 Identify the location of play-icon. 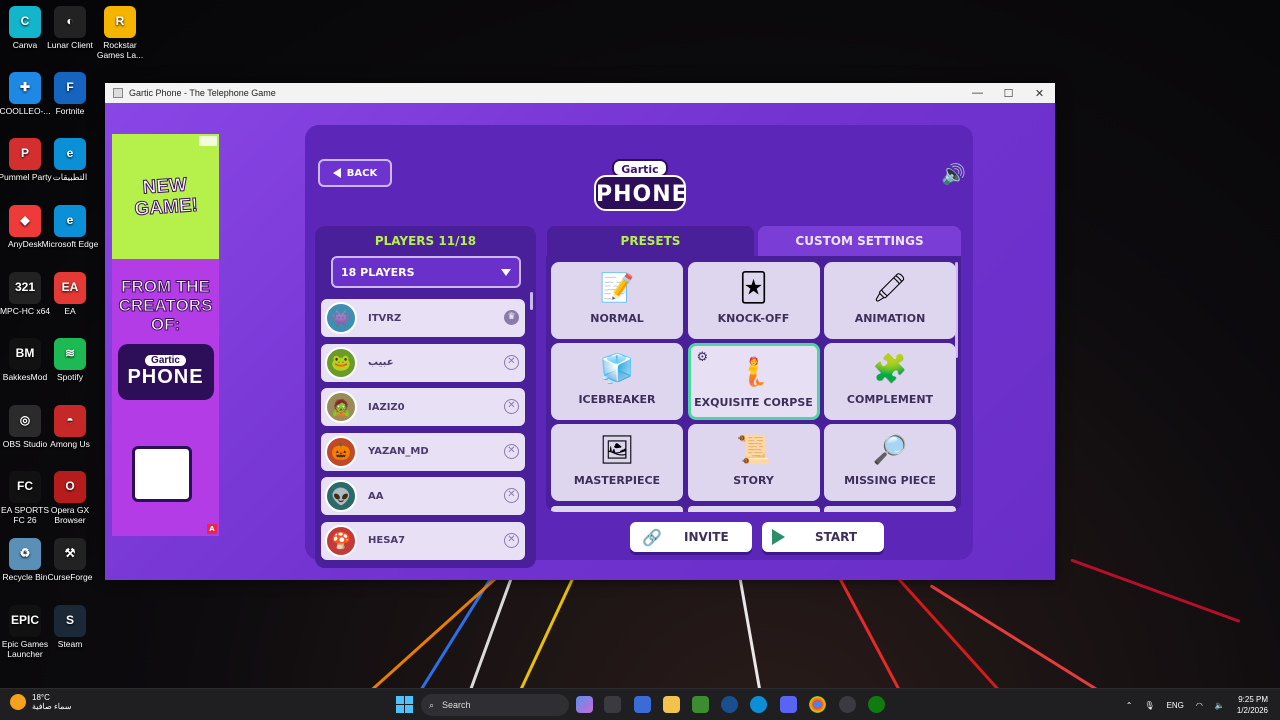
(778, 537).